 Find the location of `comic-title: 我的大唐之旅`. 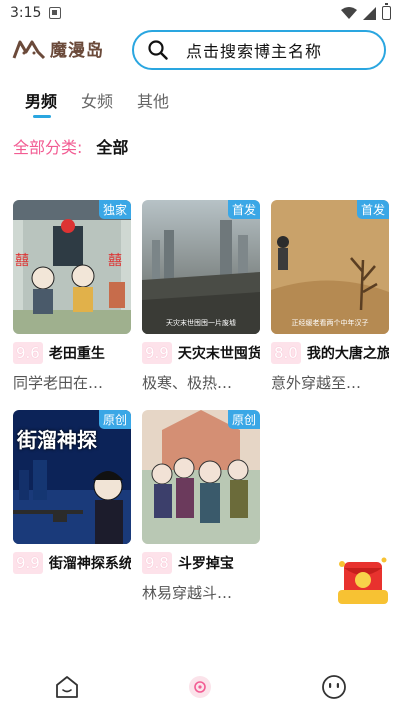

comic-title: 我的大唐之旅 is located at coordinates (347, 354).